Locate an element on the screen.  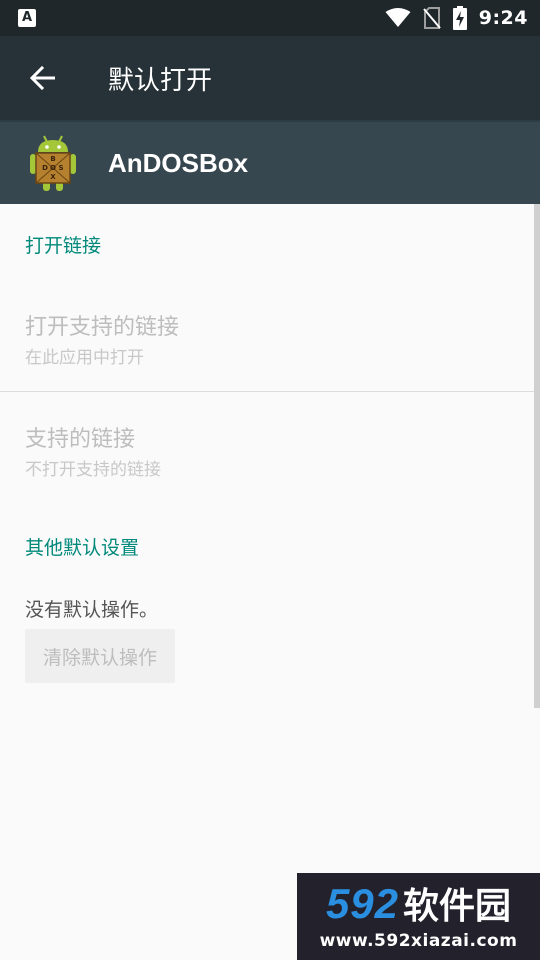
app-icon-letter: O is located at coordinates (53, 168).